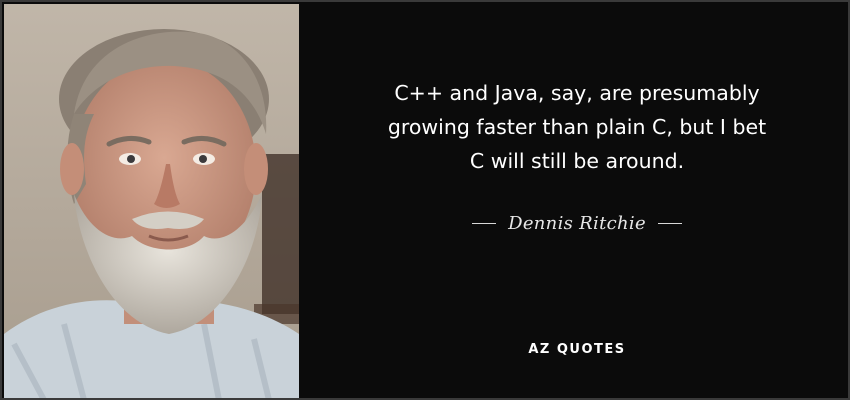 This screenshot has width=850, height=400. What do you see at coordinates (577, 349) in the screenshot?
I see `brand-logo: AZ QUOTES` at bounding box center [577, 349].